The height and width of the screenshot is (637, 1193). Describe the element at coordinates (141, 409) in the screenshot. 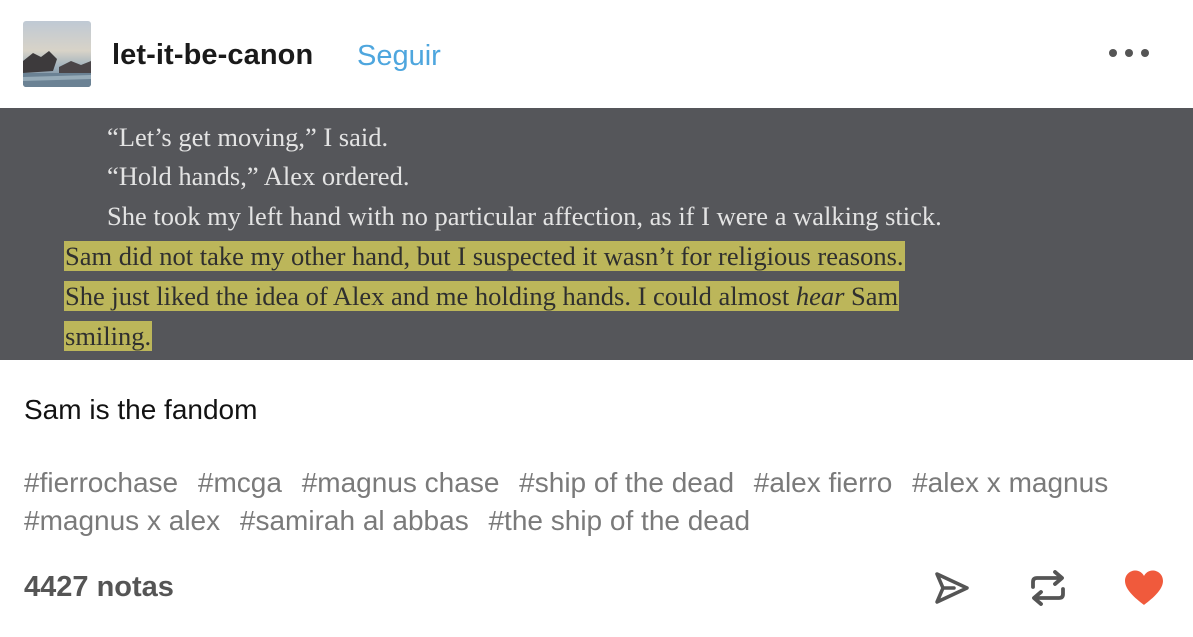

I see `post-caption: Sam is the fandom` at that location.